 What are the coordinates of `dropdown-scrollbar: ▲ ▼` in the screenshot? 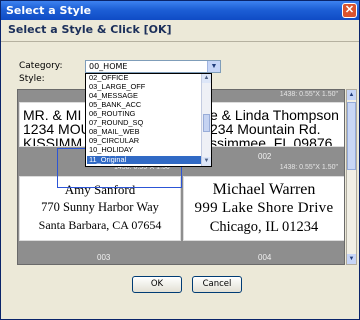 It's located at (206, 120).